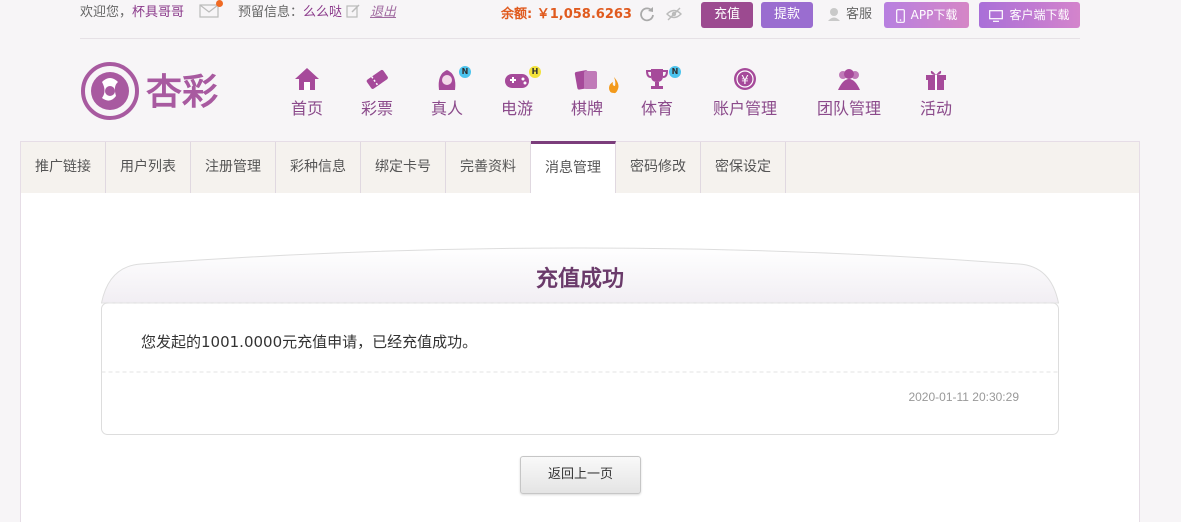  What do you see at coordinates (934, 15) in the screenshot?
I see `app-download-label: APP下载` at bounding box center [934, 15].